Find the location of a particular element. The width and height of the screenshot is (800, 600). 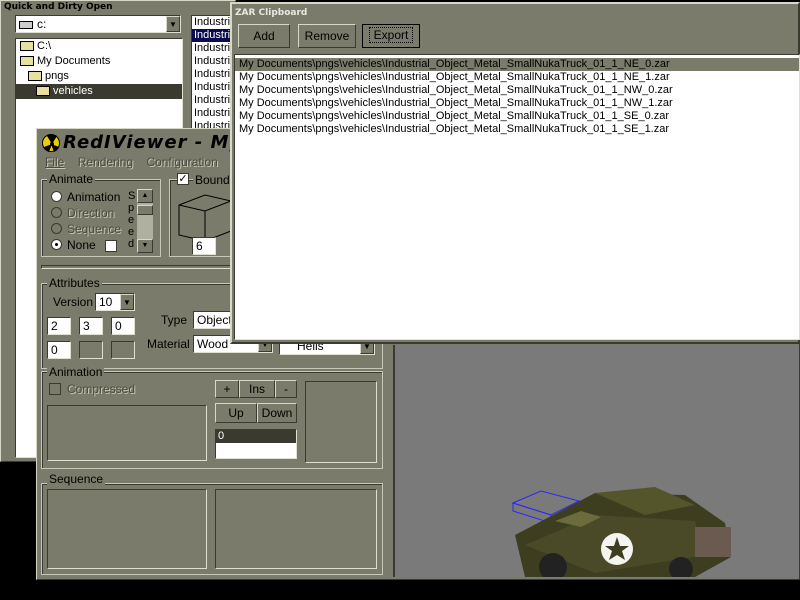

sequence-label: Sequence is located at coordinates (76, 479).